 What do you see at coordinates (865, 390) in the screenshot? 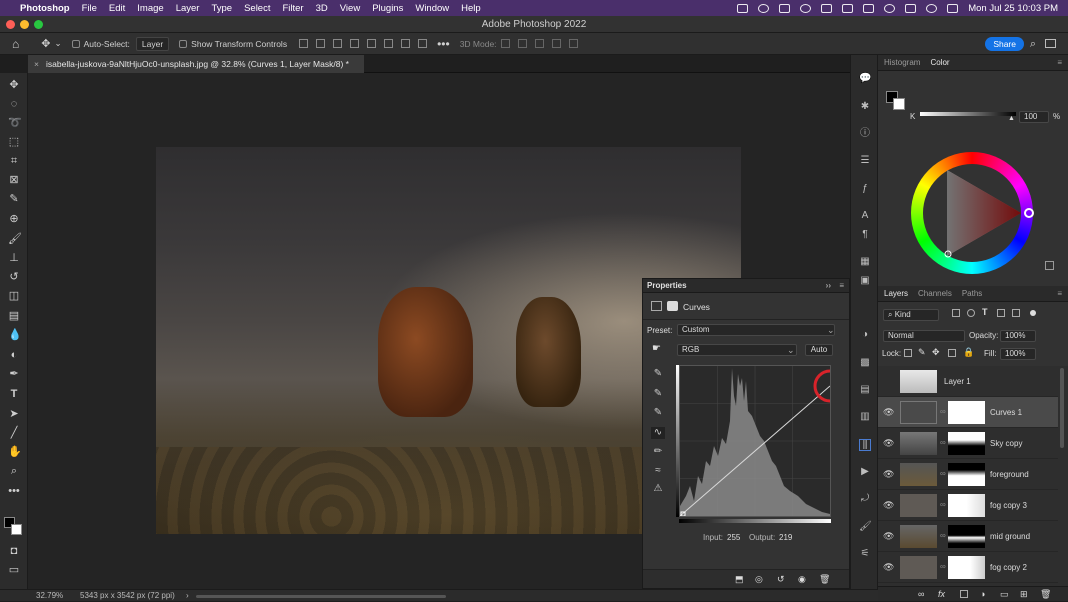
I see `layers-icon: ▤` at bounding box center [865, 390].